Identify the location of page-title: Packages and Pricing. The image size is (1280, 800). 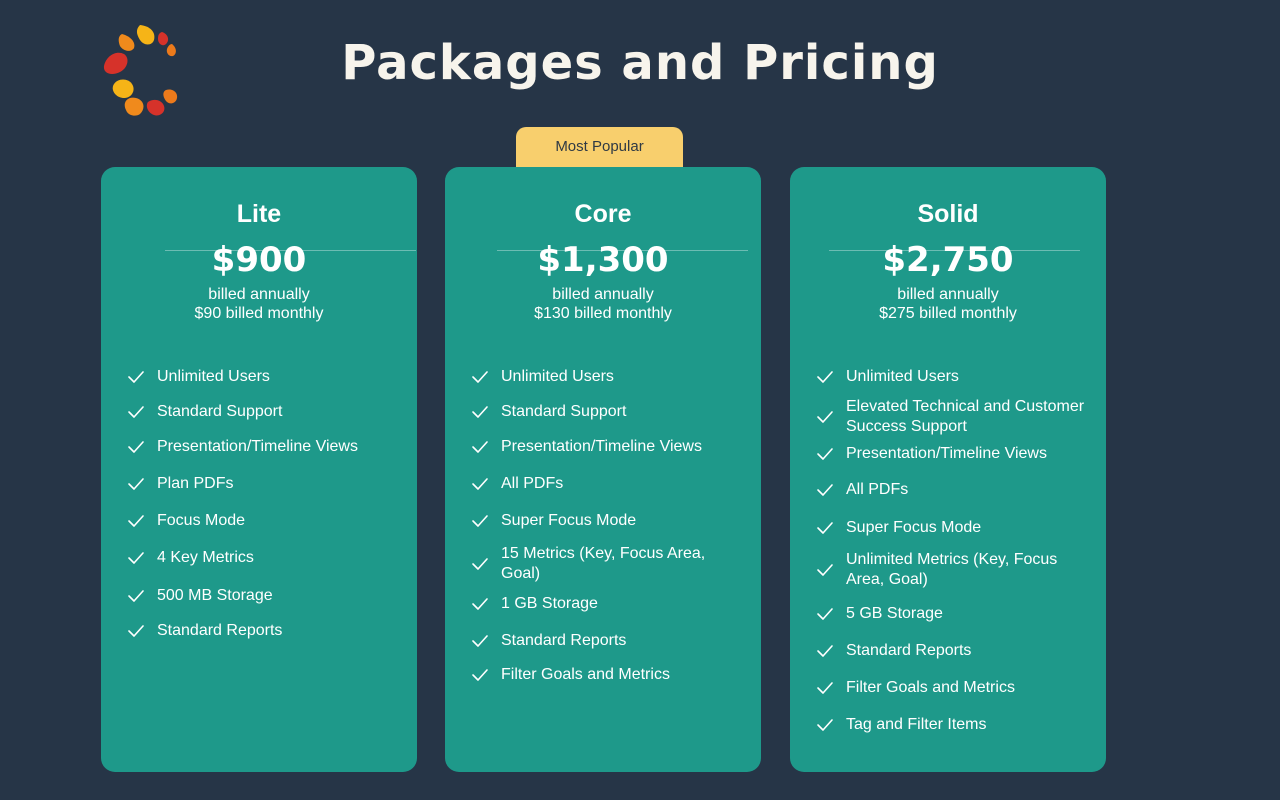
(640, 63).